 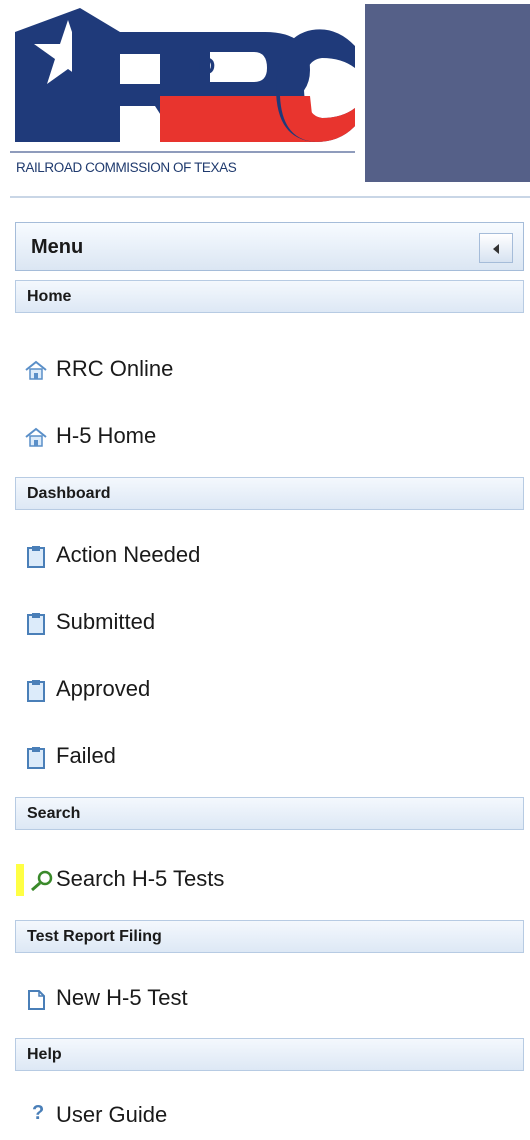 I want to click on menu-item-label: H-5 Home, so click(x=106, y=435).